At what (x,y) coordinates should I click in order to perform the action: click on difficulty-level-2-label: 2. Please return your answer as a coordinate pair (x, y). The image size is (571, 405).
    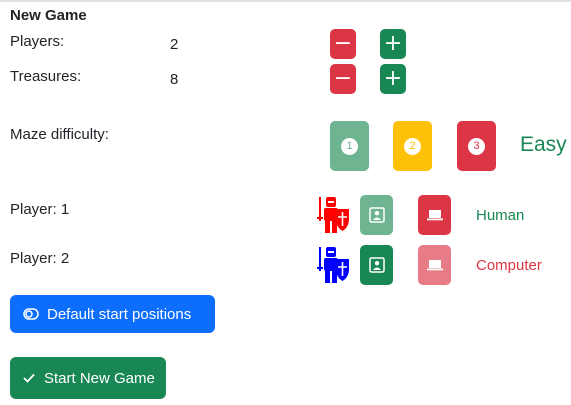
    Looking at the image, I should click on (412, 146).